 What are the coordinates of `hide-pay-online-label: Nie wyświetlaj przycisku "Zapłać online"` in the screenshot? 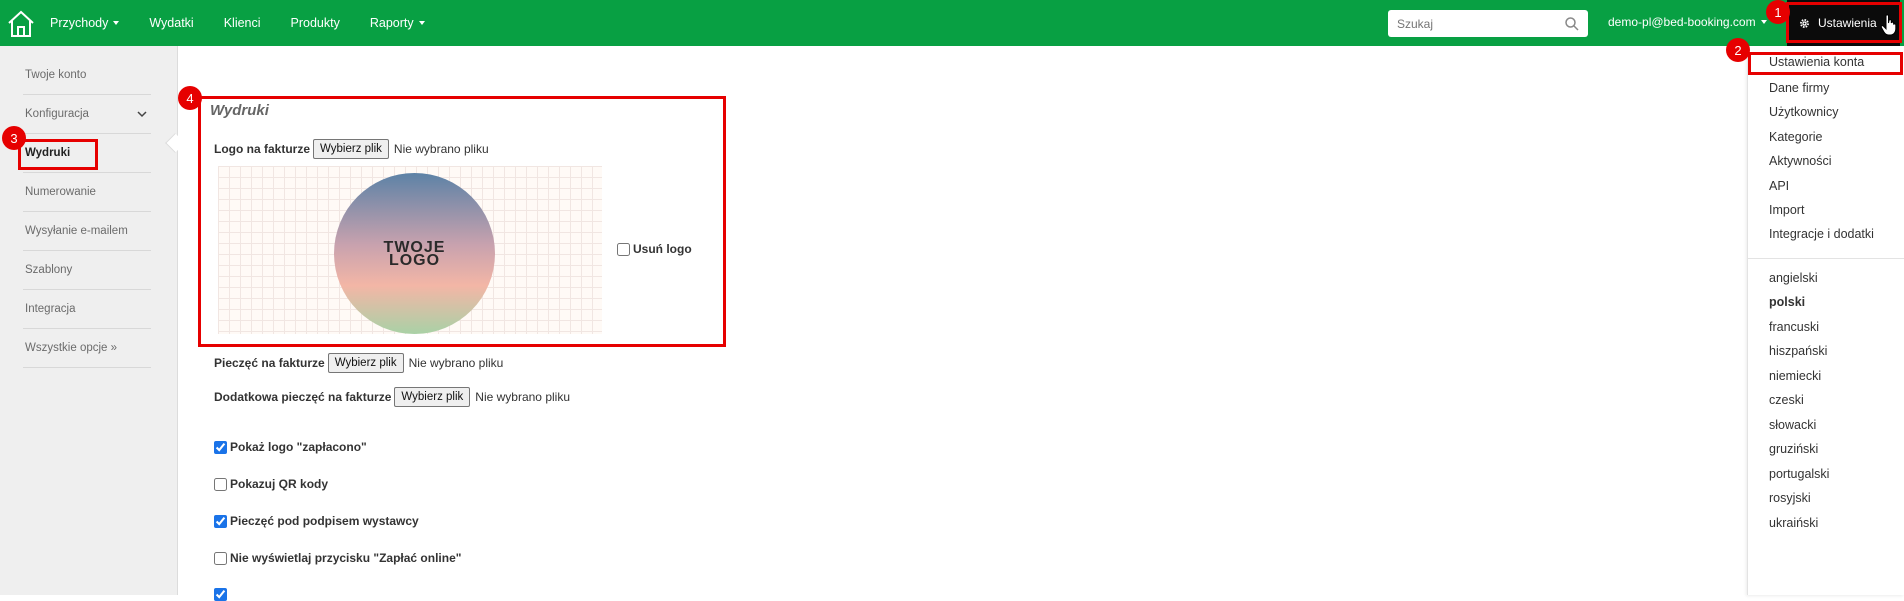 It's located at (346, 558).